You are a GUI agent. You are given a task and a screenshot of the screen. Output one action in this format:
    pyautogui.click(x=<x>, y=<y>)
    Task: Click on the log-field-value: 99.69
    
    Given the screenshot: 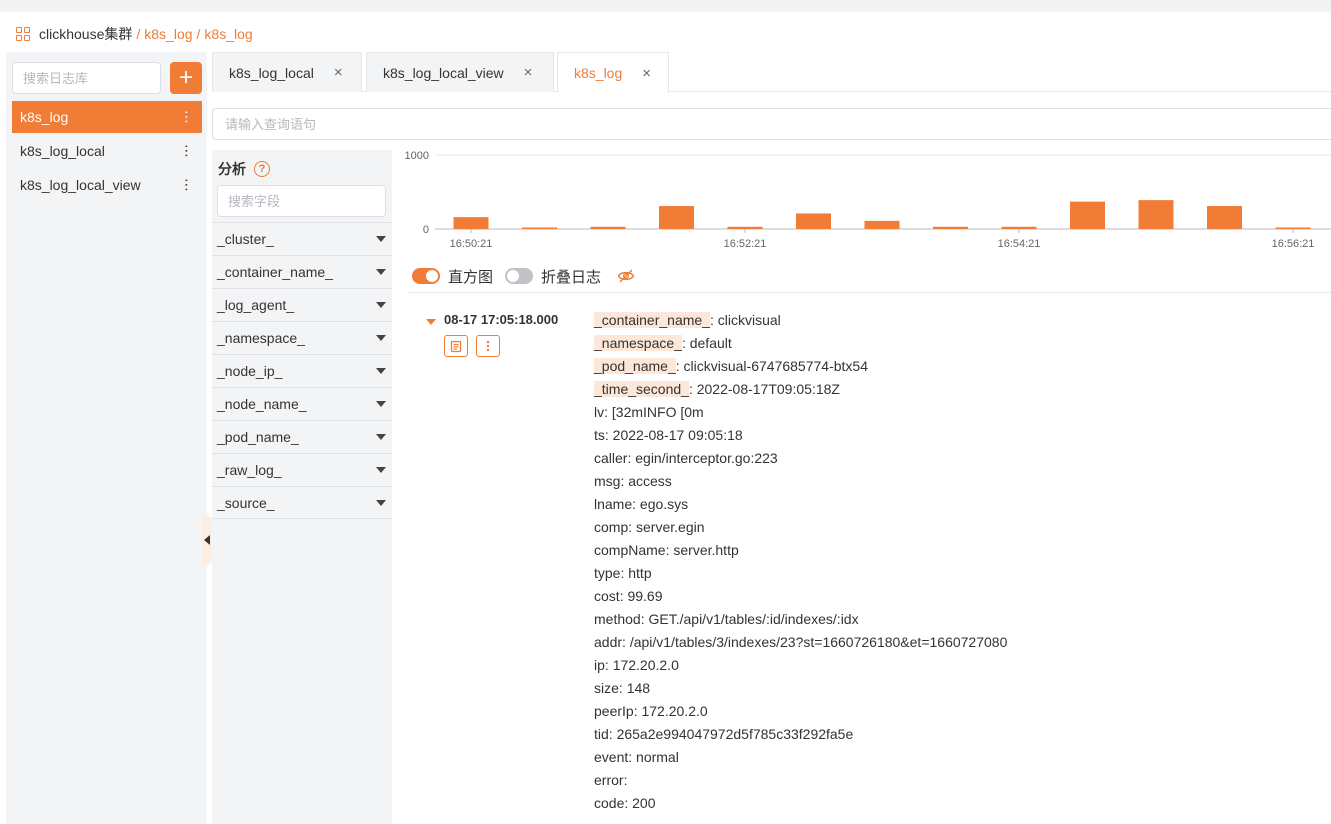 What is the action you would take?
    pyautogui.click(x=644, y=596)
    